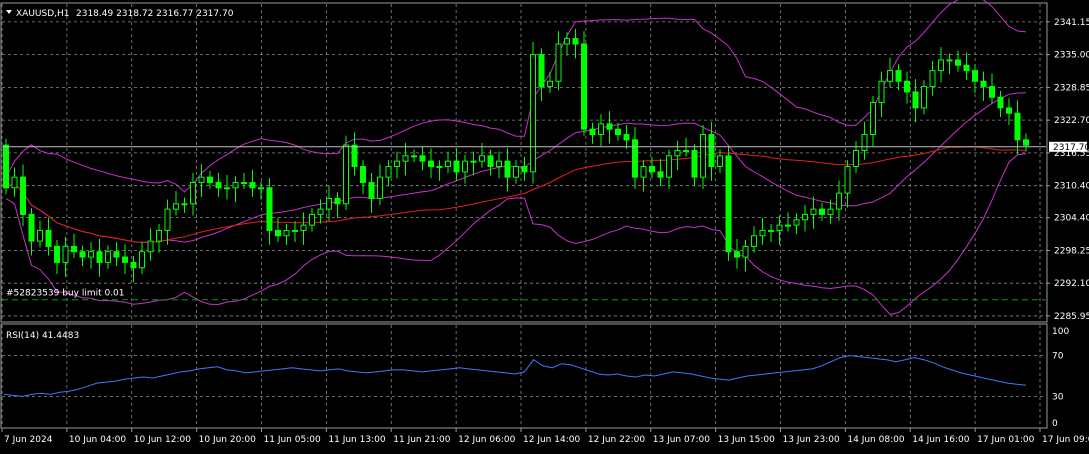 This screenshot has width=1089, height=454. What do you see at coordinates (155, 14) in the screenshot?
I see `ohlc-values: 2318.49 2318.72 2316.77 2317.70` at bounding box center [155, 14].